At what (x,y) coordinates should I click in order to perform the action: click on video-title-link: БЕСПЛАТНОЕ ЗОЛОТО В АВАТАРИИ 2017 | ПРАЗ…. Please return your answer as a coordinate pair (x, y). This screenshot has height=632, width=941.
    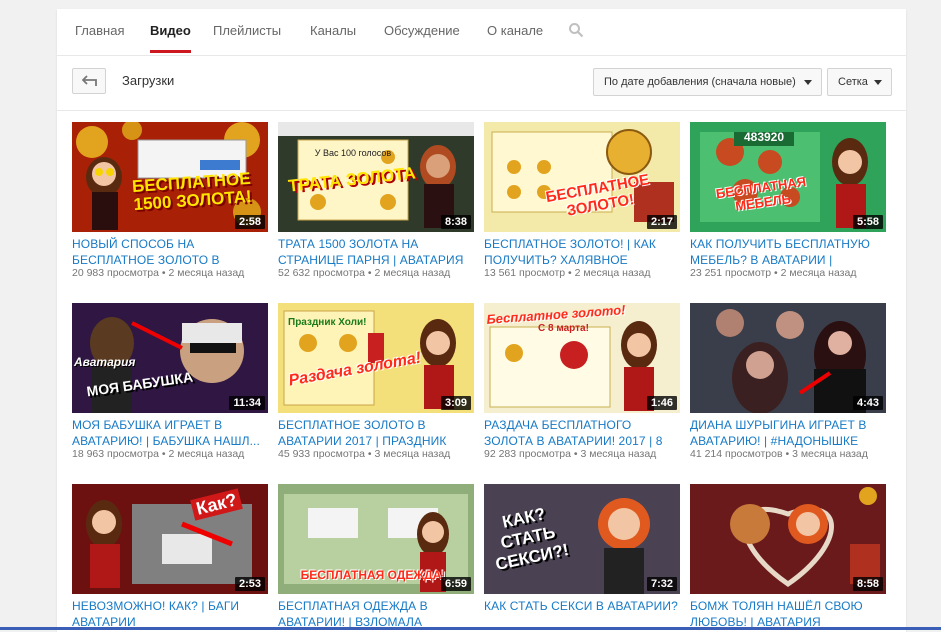
    Looking at the image, I should click on (377, 433).